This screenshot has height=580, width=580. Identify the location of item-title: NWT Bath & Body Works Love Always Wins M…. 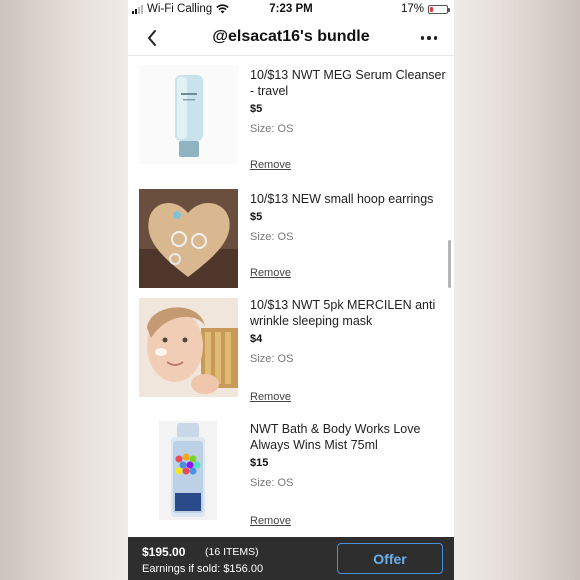
(348, 437).